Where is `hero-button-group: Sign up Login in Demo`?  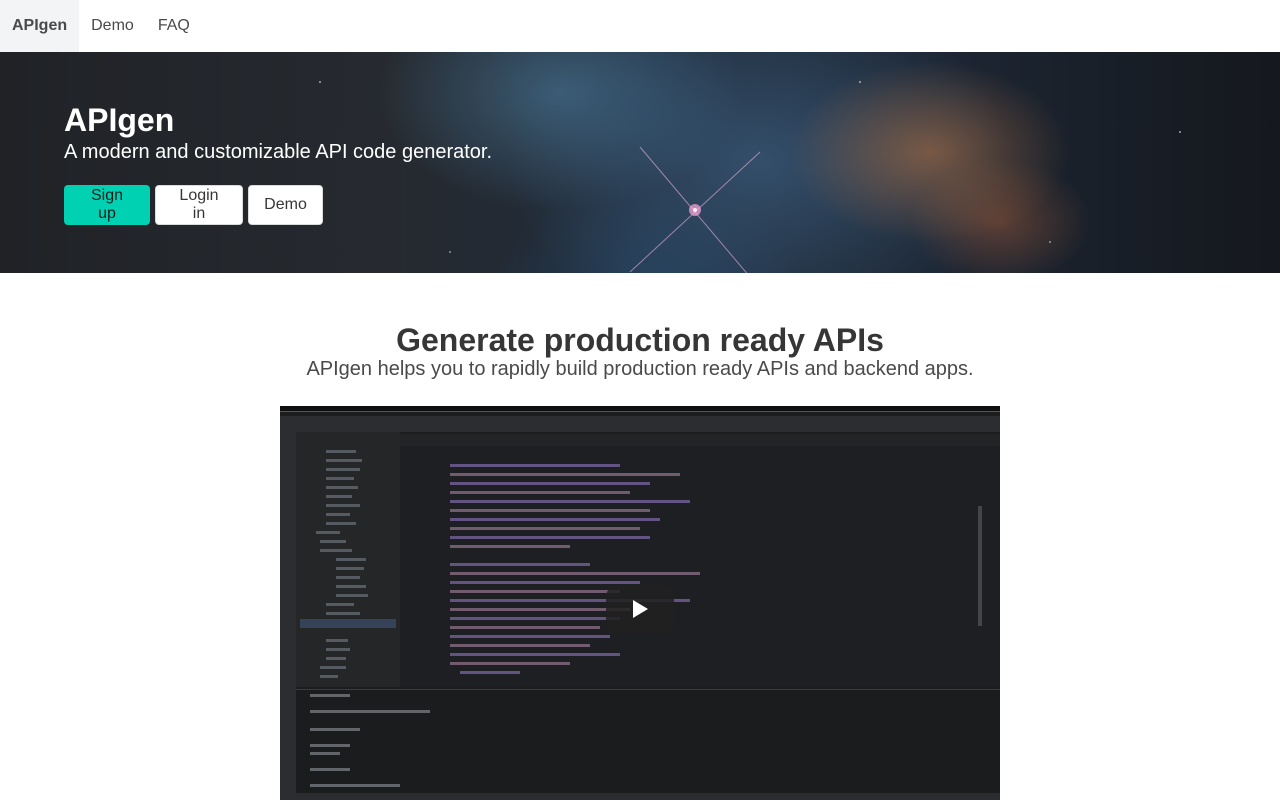 hero-button-group: Sign up Login in Demo is located at coordinates (193, 205).